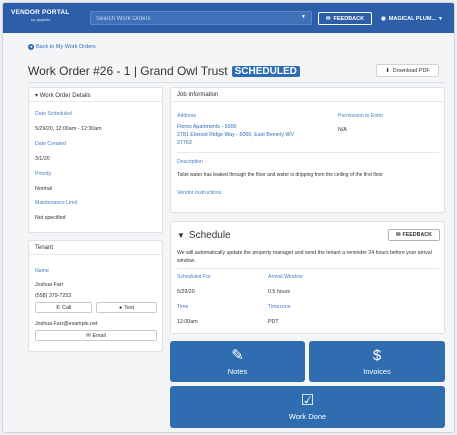 Image resolution: width=457 pixels, height=435 pixels. Describe the element at coordinates (50, 144) in the screenshot. I see `date-created-label: Date Created` at that location.